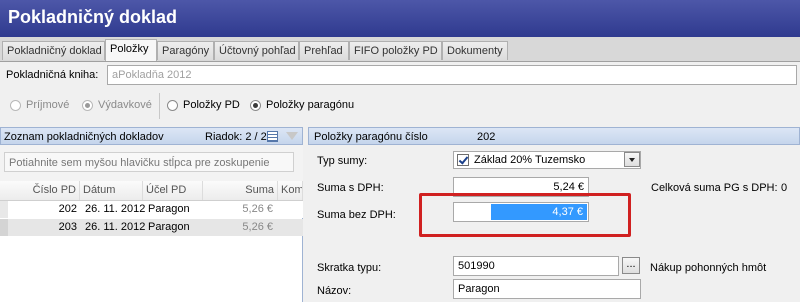 Image resolution: width=800 pixels, height=302 pixels. I want to click on window-title: Pokladničný doklad, so click(93, 17).